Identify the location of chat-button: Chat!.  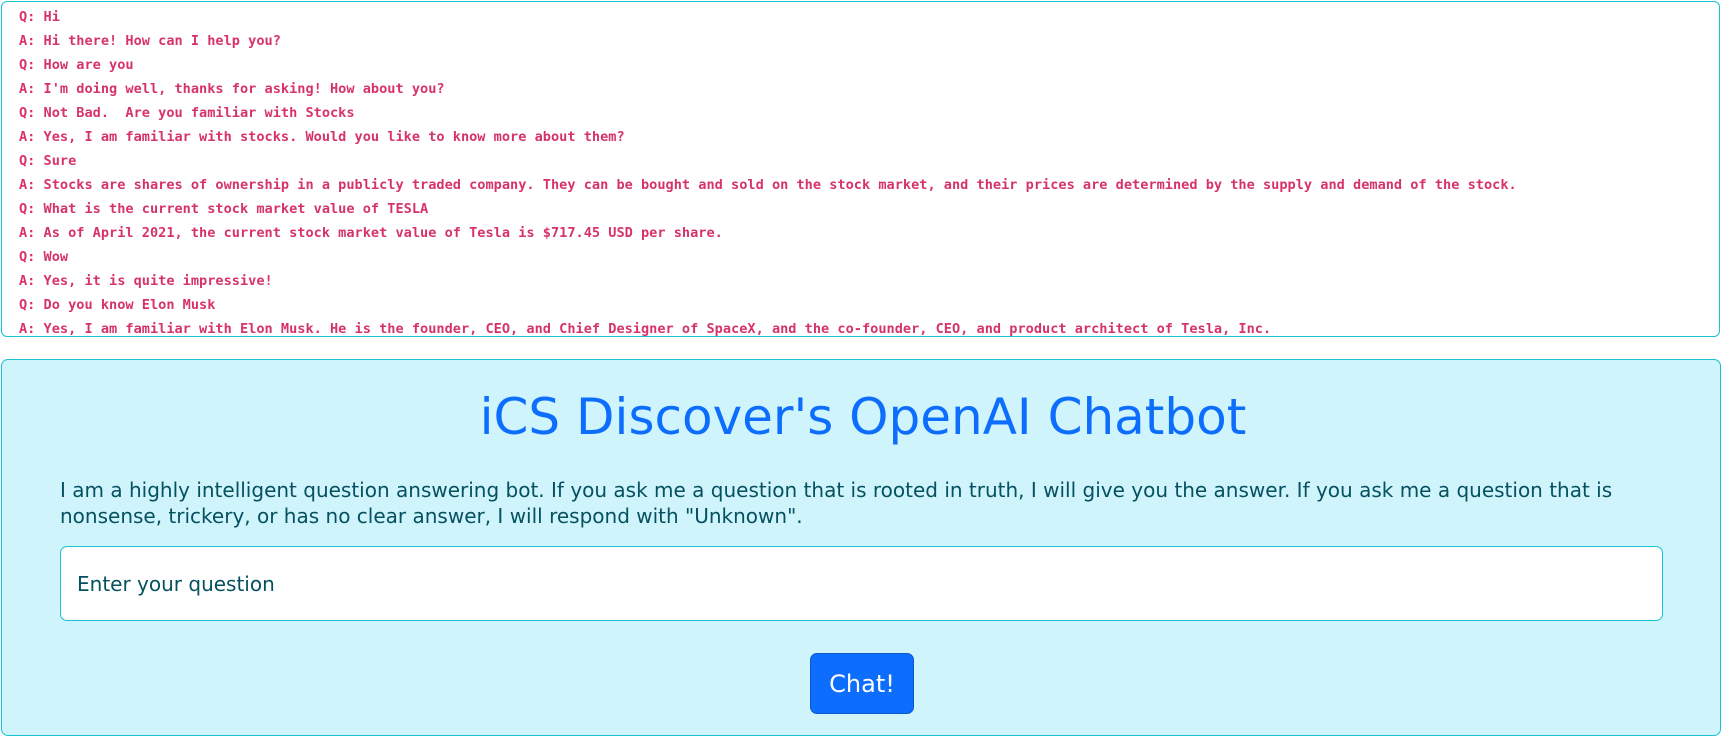
(862, 683).